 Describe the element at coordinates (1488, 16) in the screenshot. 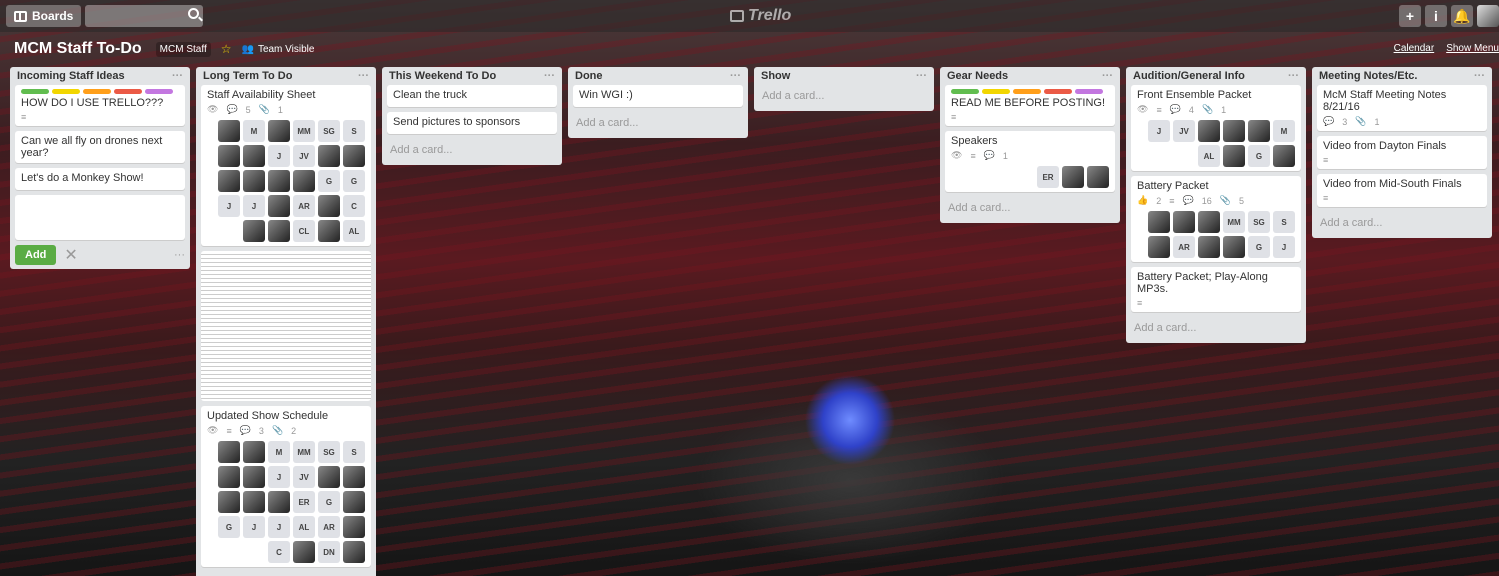

I see `avatar` at that location.